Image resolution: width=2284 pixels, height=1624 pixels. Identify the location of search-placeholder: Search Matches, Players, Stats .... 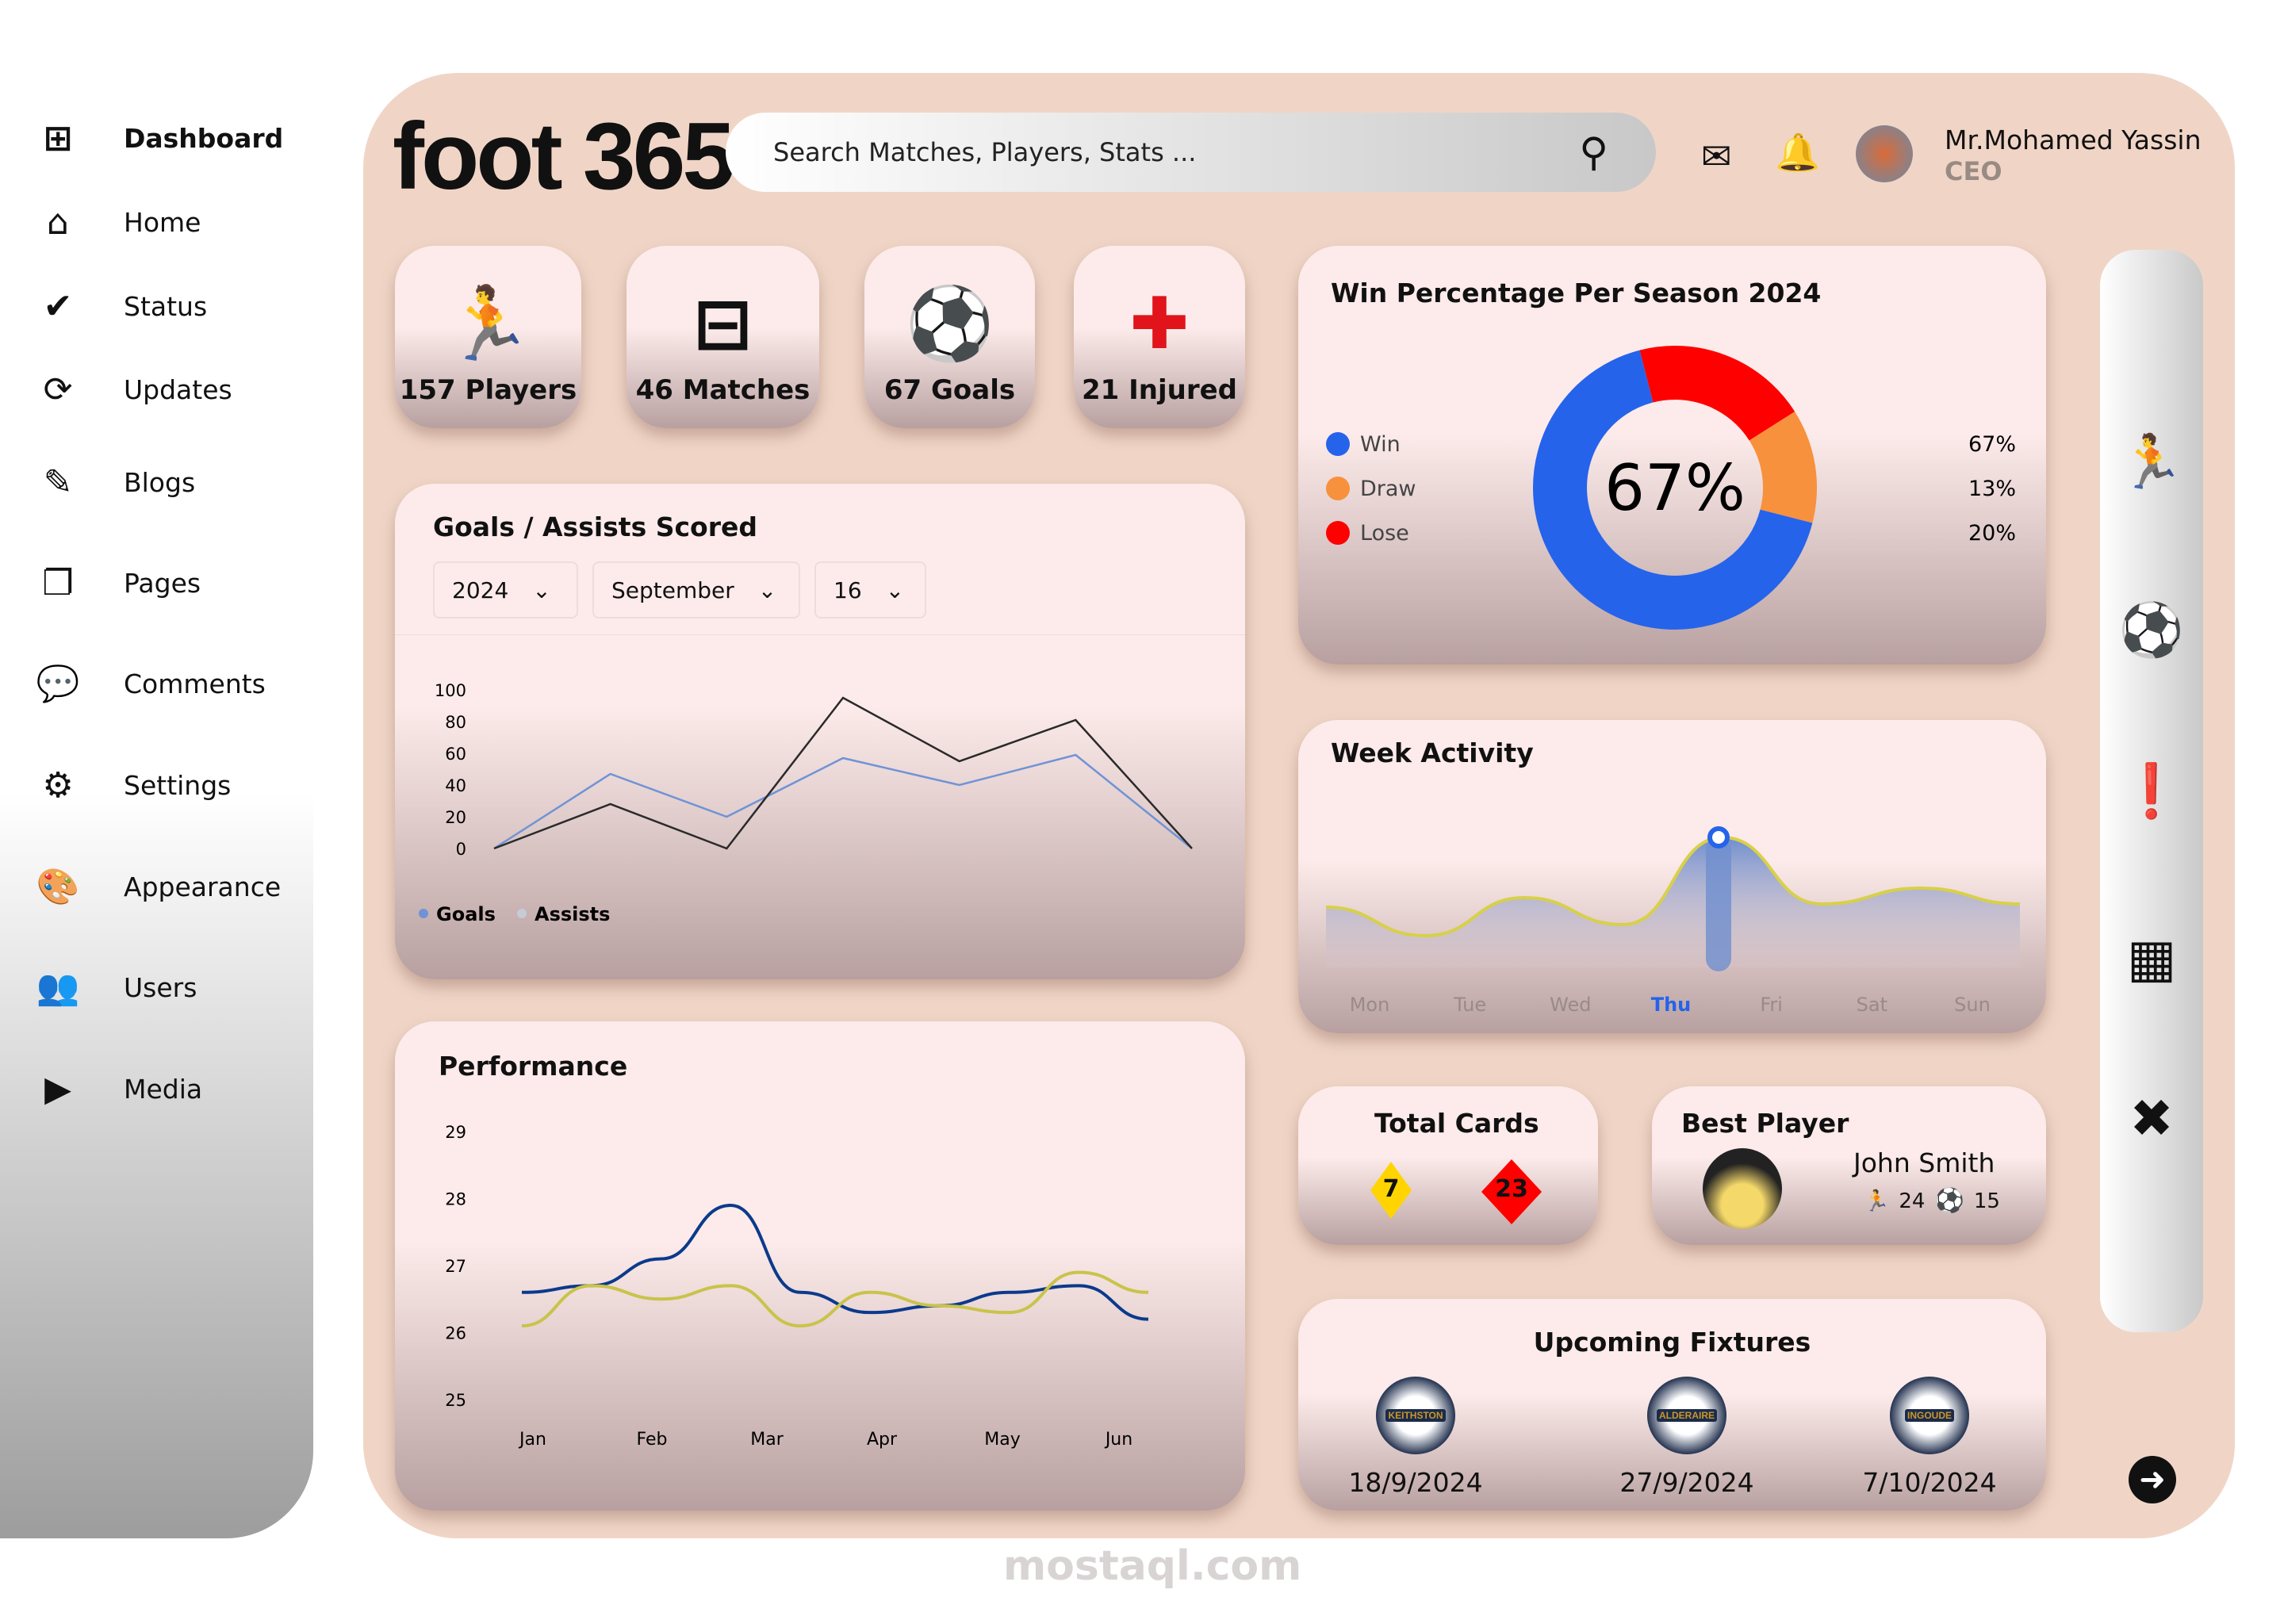
(985, 152).